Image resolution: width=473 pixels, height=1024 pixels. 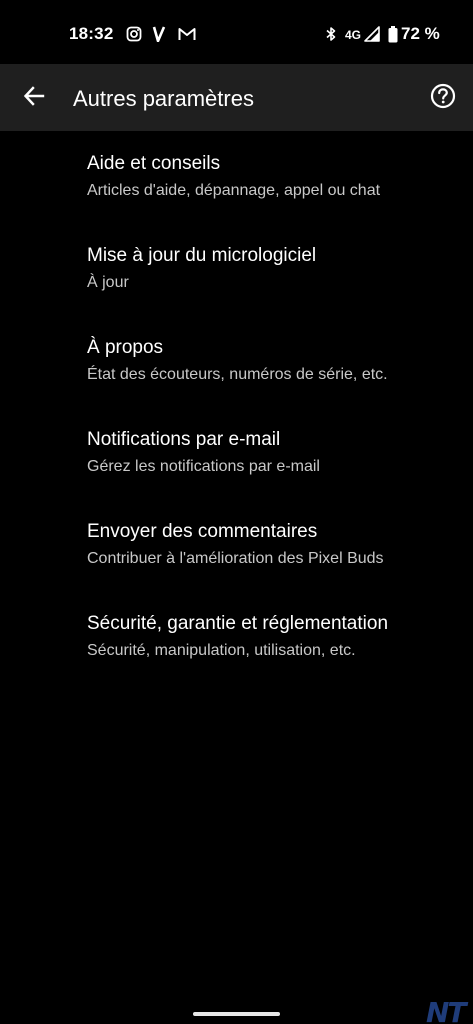 What do you see at coordinates (372, 34) in the screenshot?
I see `signal-icon` at bounding box center [372, 34].